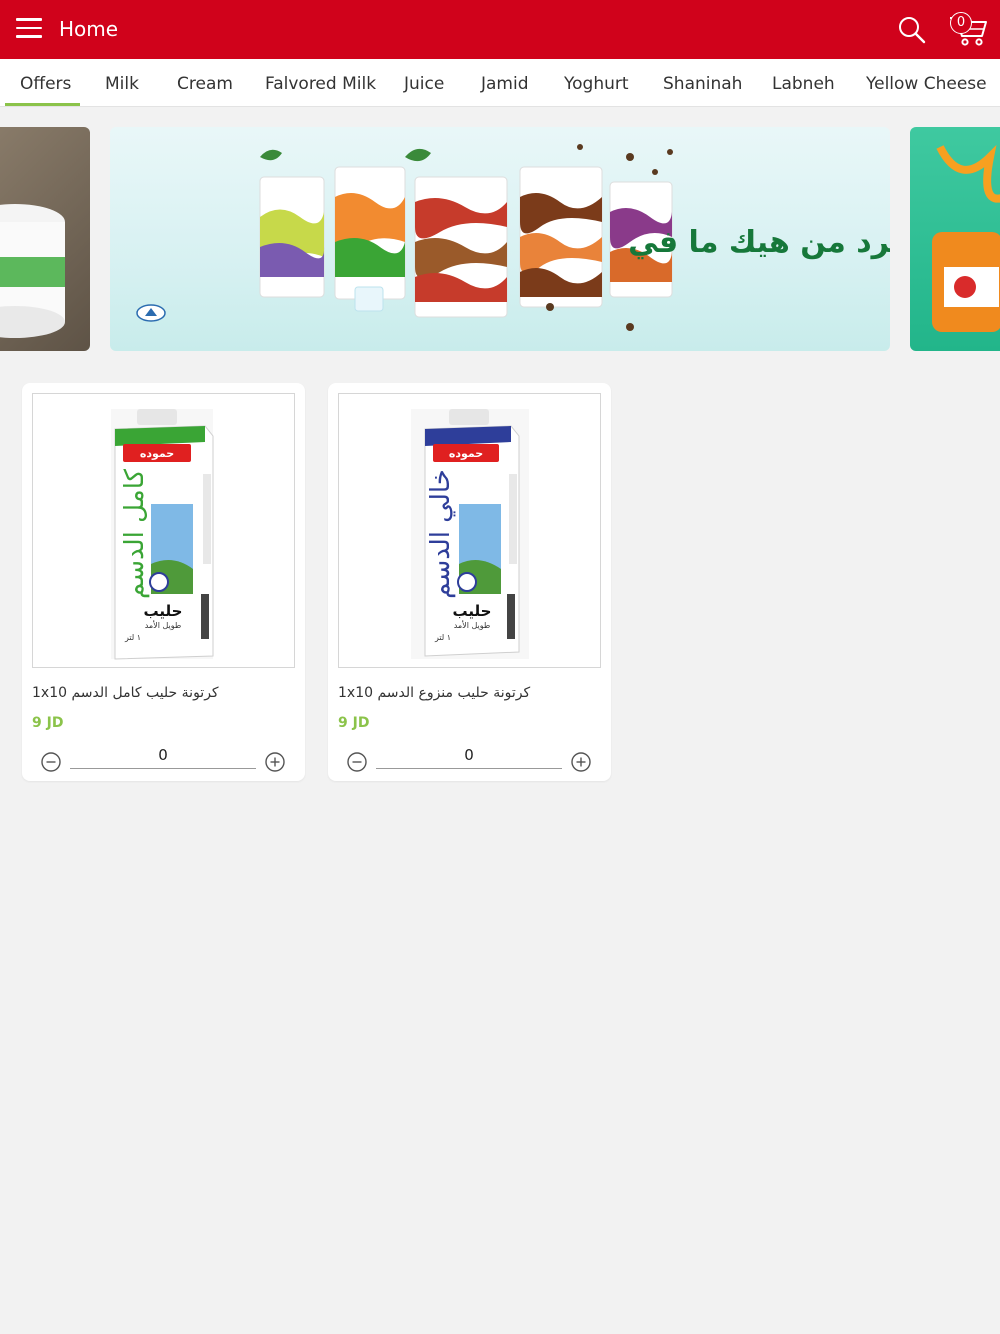  Describe the element at coordinates (596, 83) in the screenshot. I see `tab-yoghurt: Yoghurt` at that location.